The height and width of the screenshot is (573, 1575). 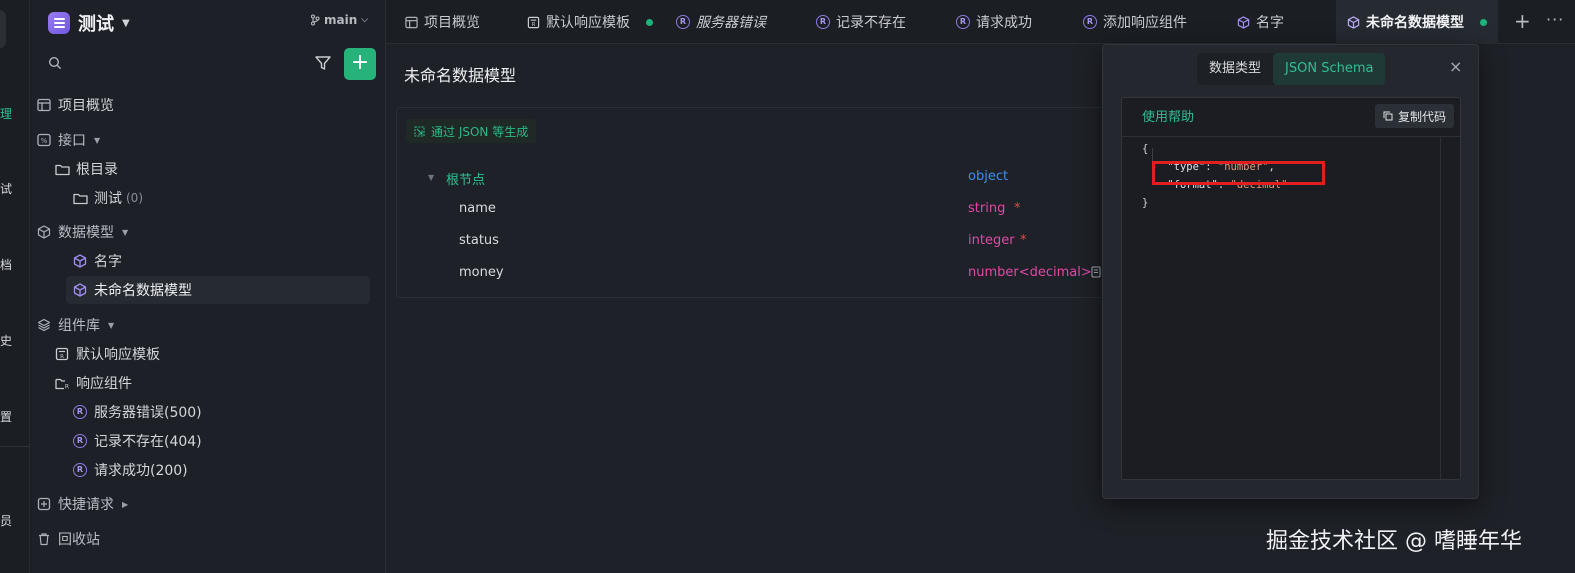 What do you see at coordinates (649, 22) in the screenshot?
I see `unsaved-dot` at bounding box center [649, 22].